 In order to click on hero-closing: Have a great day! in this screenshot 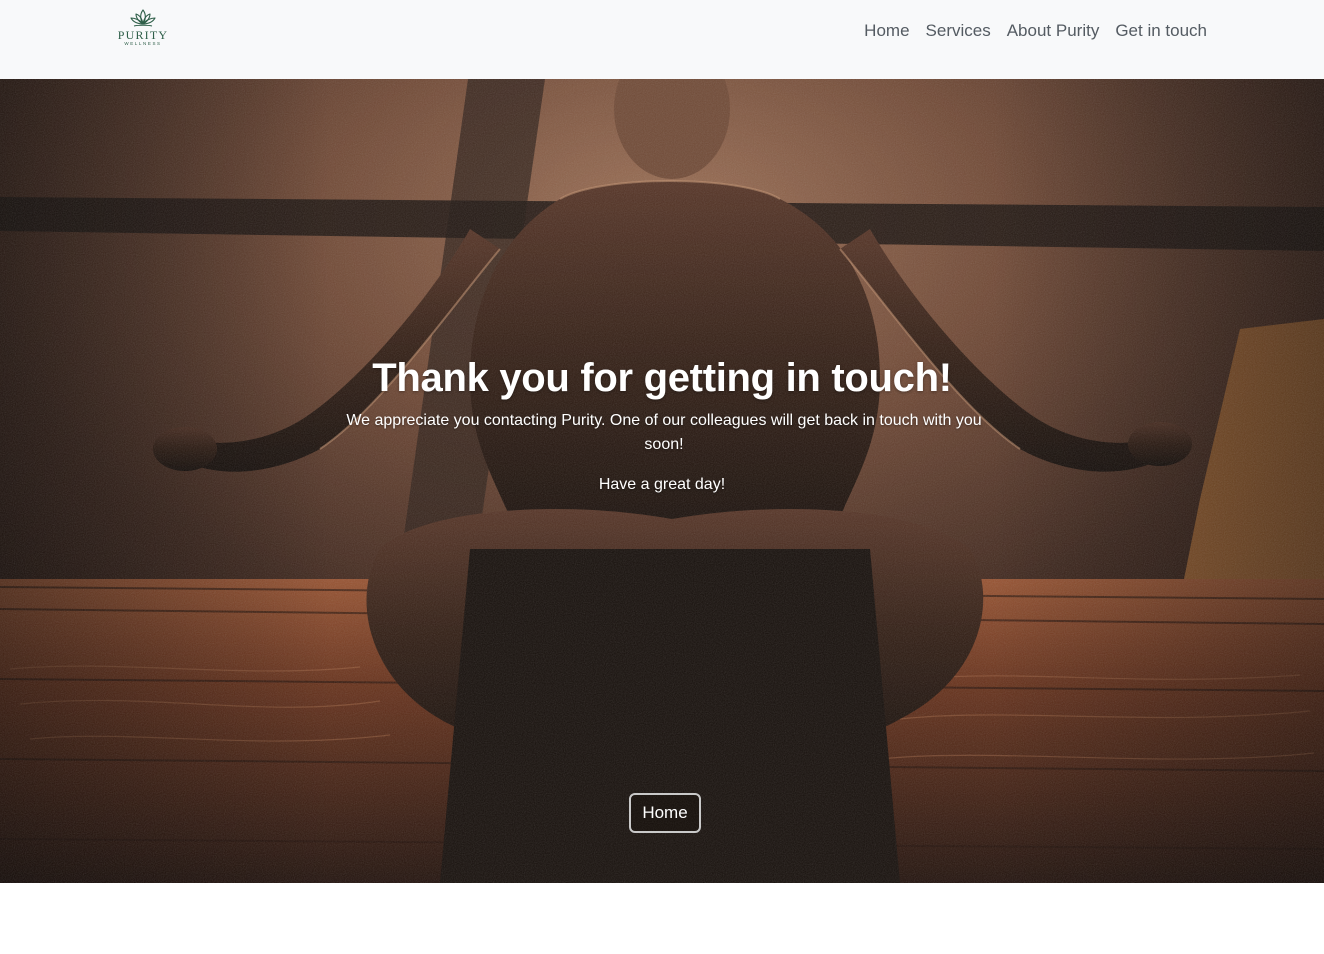, I will do `click(662, 484)`.